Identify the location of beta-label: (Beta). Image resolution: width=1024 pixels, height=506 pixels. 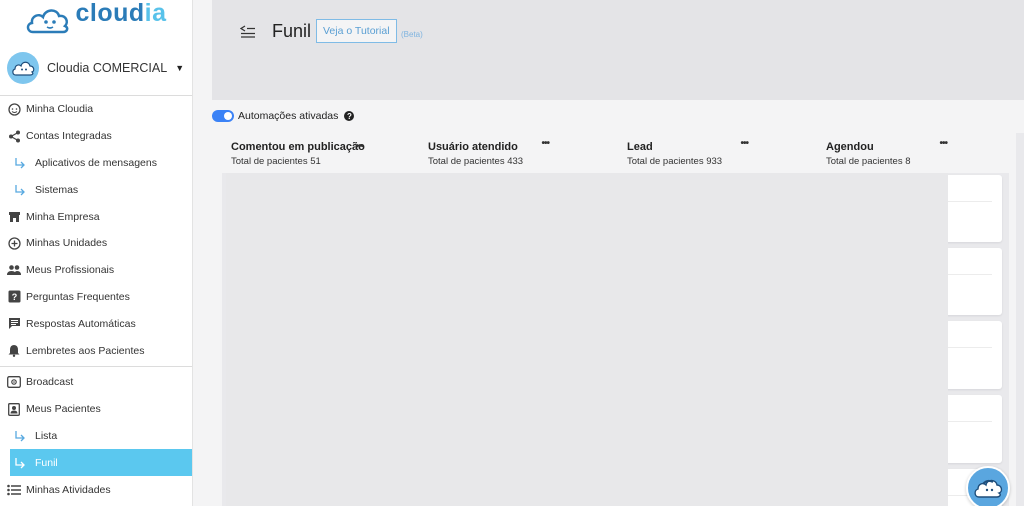
(412, 34).